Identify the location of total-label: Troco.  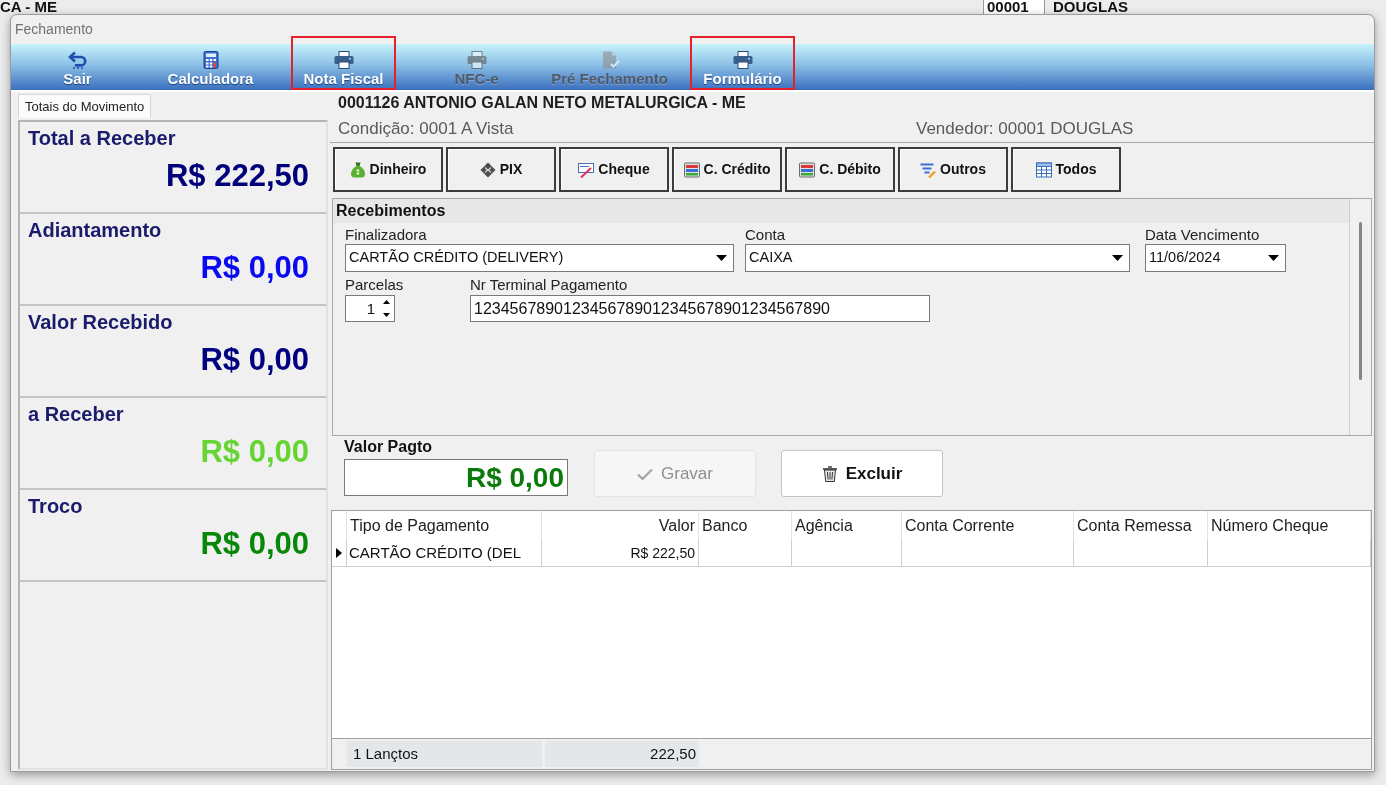
(55, 506).